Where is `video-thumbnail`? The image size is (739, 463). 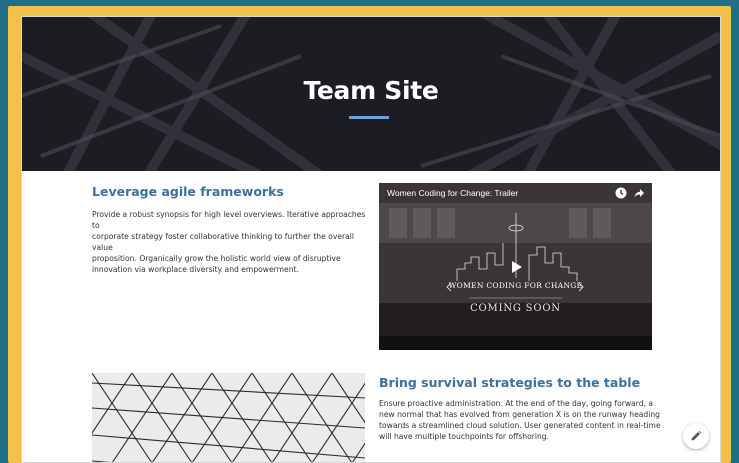 video-thumbnail is located at coordinates (515, 266).